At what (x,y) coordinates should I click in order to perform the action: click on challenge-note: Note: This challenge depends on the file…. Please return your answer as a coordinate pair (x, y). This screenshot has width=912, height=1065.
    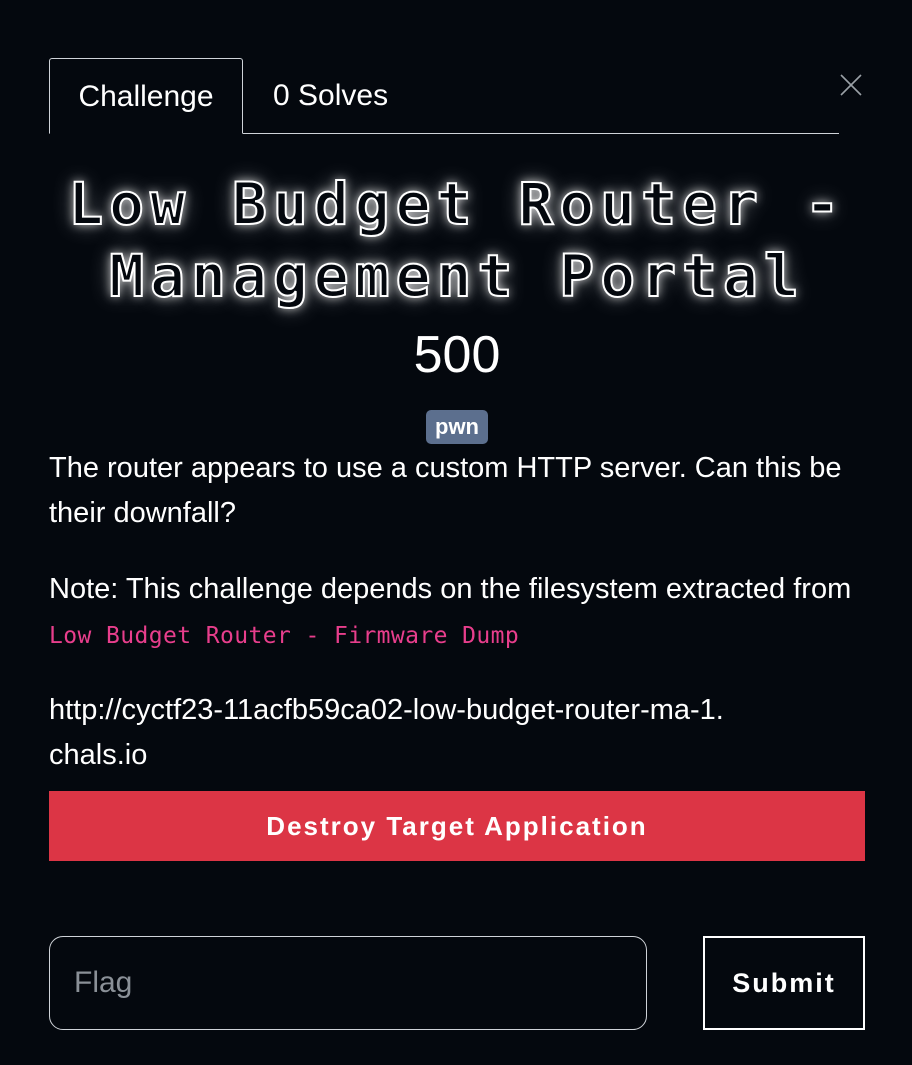
    Looking at the image, I should click on (450, 589).